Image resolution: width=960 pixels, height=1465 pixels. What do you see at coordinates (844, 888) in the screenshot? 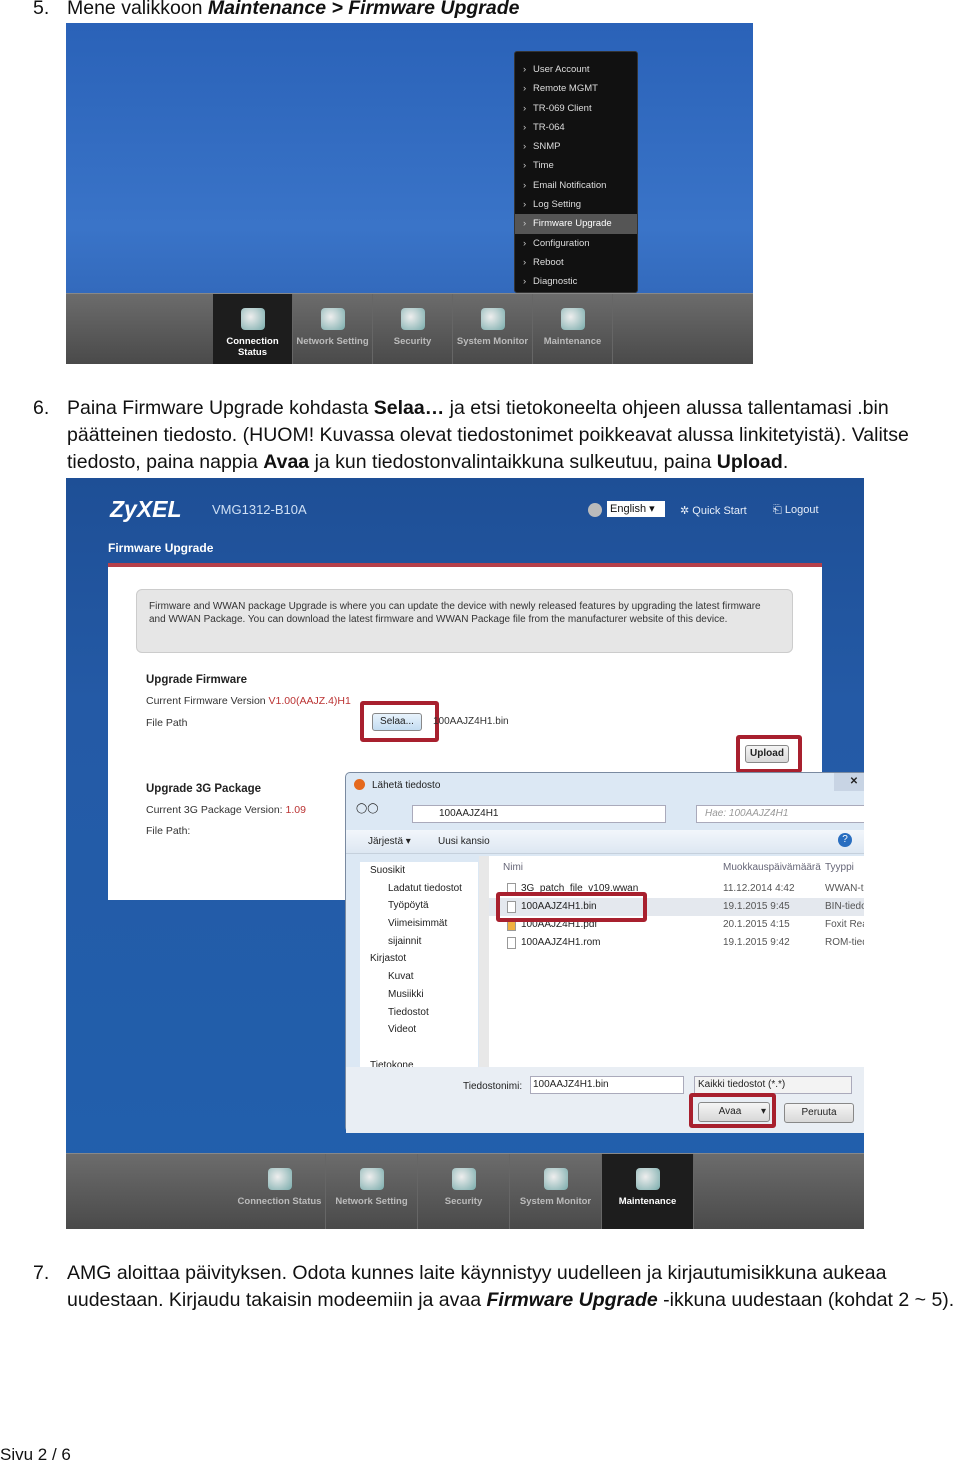
I see `file-type: WWAN-tiedosto` at bounding box center [844, 888].